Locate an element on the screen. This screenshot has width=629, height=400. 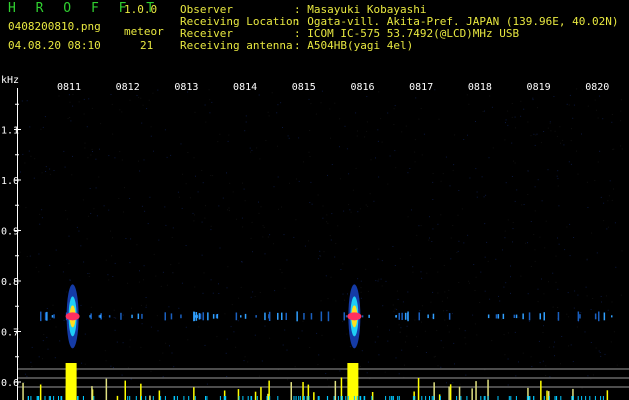
count-bar is located at coordinates (450, 392).